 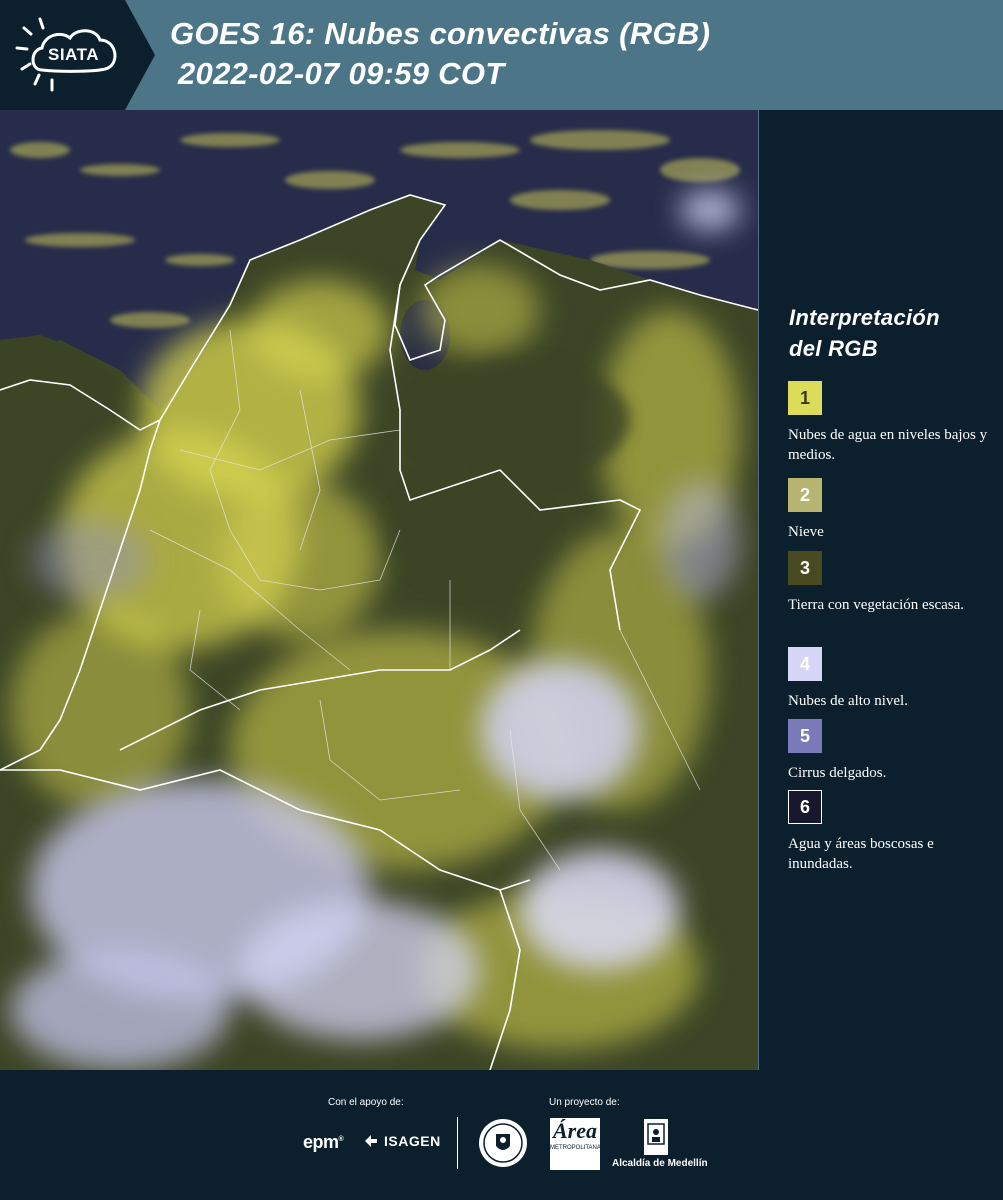 What do you see at coordinates (575, 1148) in the screenshot?
I see `area-logo-subtext: METROPOLITANA` at bounding box center [575, 1148].